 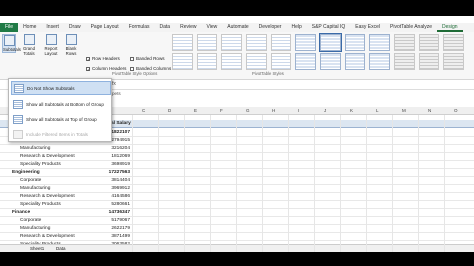 What do you see at coordinates (61, 248) in the screenshot?
I see `sheet-tab: Data` at bounding box center [61, 248].